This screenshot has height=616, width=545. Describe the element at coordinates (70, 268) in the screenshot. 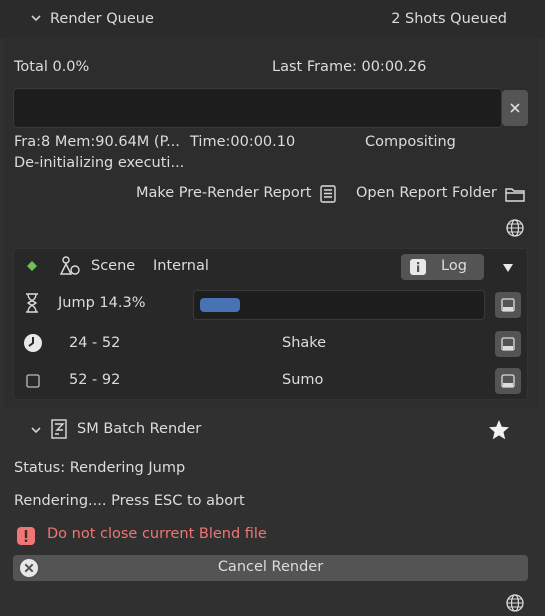

I see `scene-icon` at that location.